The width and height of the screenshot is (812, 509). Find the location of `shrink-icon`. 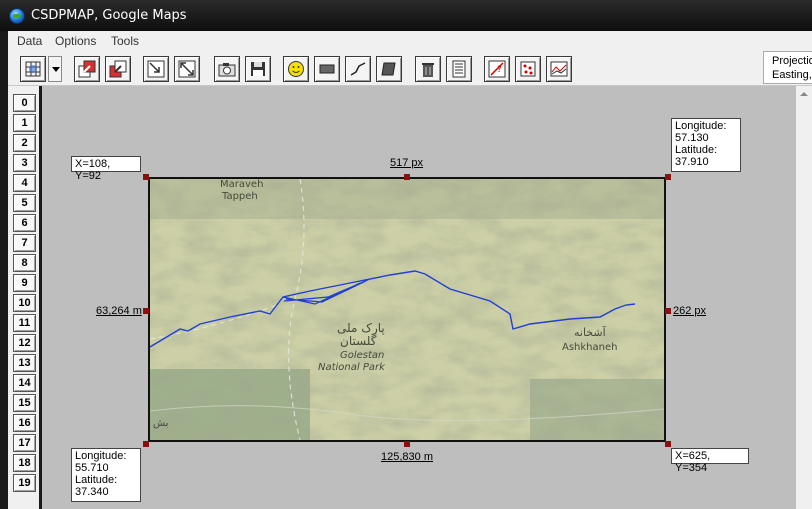

shrink-icon is located at coordinates (156, 69).